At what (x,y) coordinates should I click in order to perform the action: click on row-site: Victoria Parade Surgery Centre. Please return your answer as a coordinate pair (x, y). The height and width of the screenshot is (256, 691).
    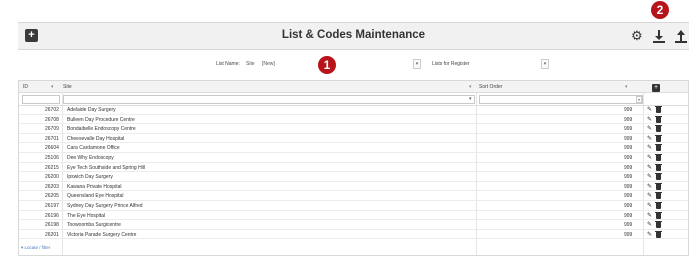
    Looking at the image, I should click on (102, 234).